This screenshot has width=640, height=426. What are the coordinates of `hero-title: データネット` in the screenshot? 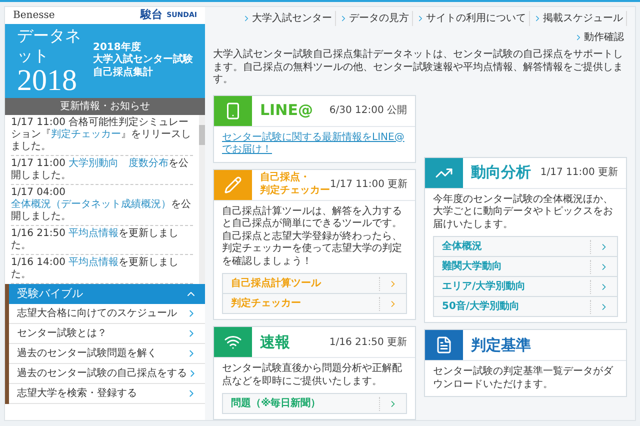 It's located at (49, 46).